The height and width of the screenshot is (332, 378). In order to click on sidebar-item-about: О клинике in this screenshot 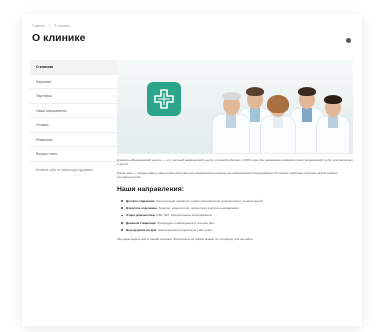, I will do `click(75, 67)`.